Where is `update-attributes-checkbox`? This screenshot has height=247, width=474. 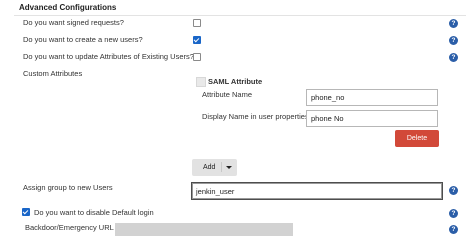 update-attributes-checkbox is located at coordinates (197, 57).